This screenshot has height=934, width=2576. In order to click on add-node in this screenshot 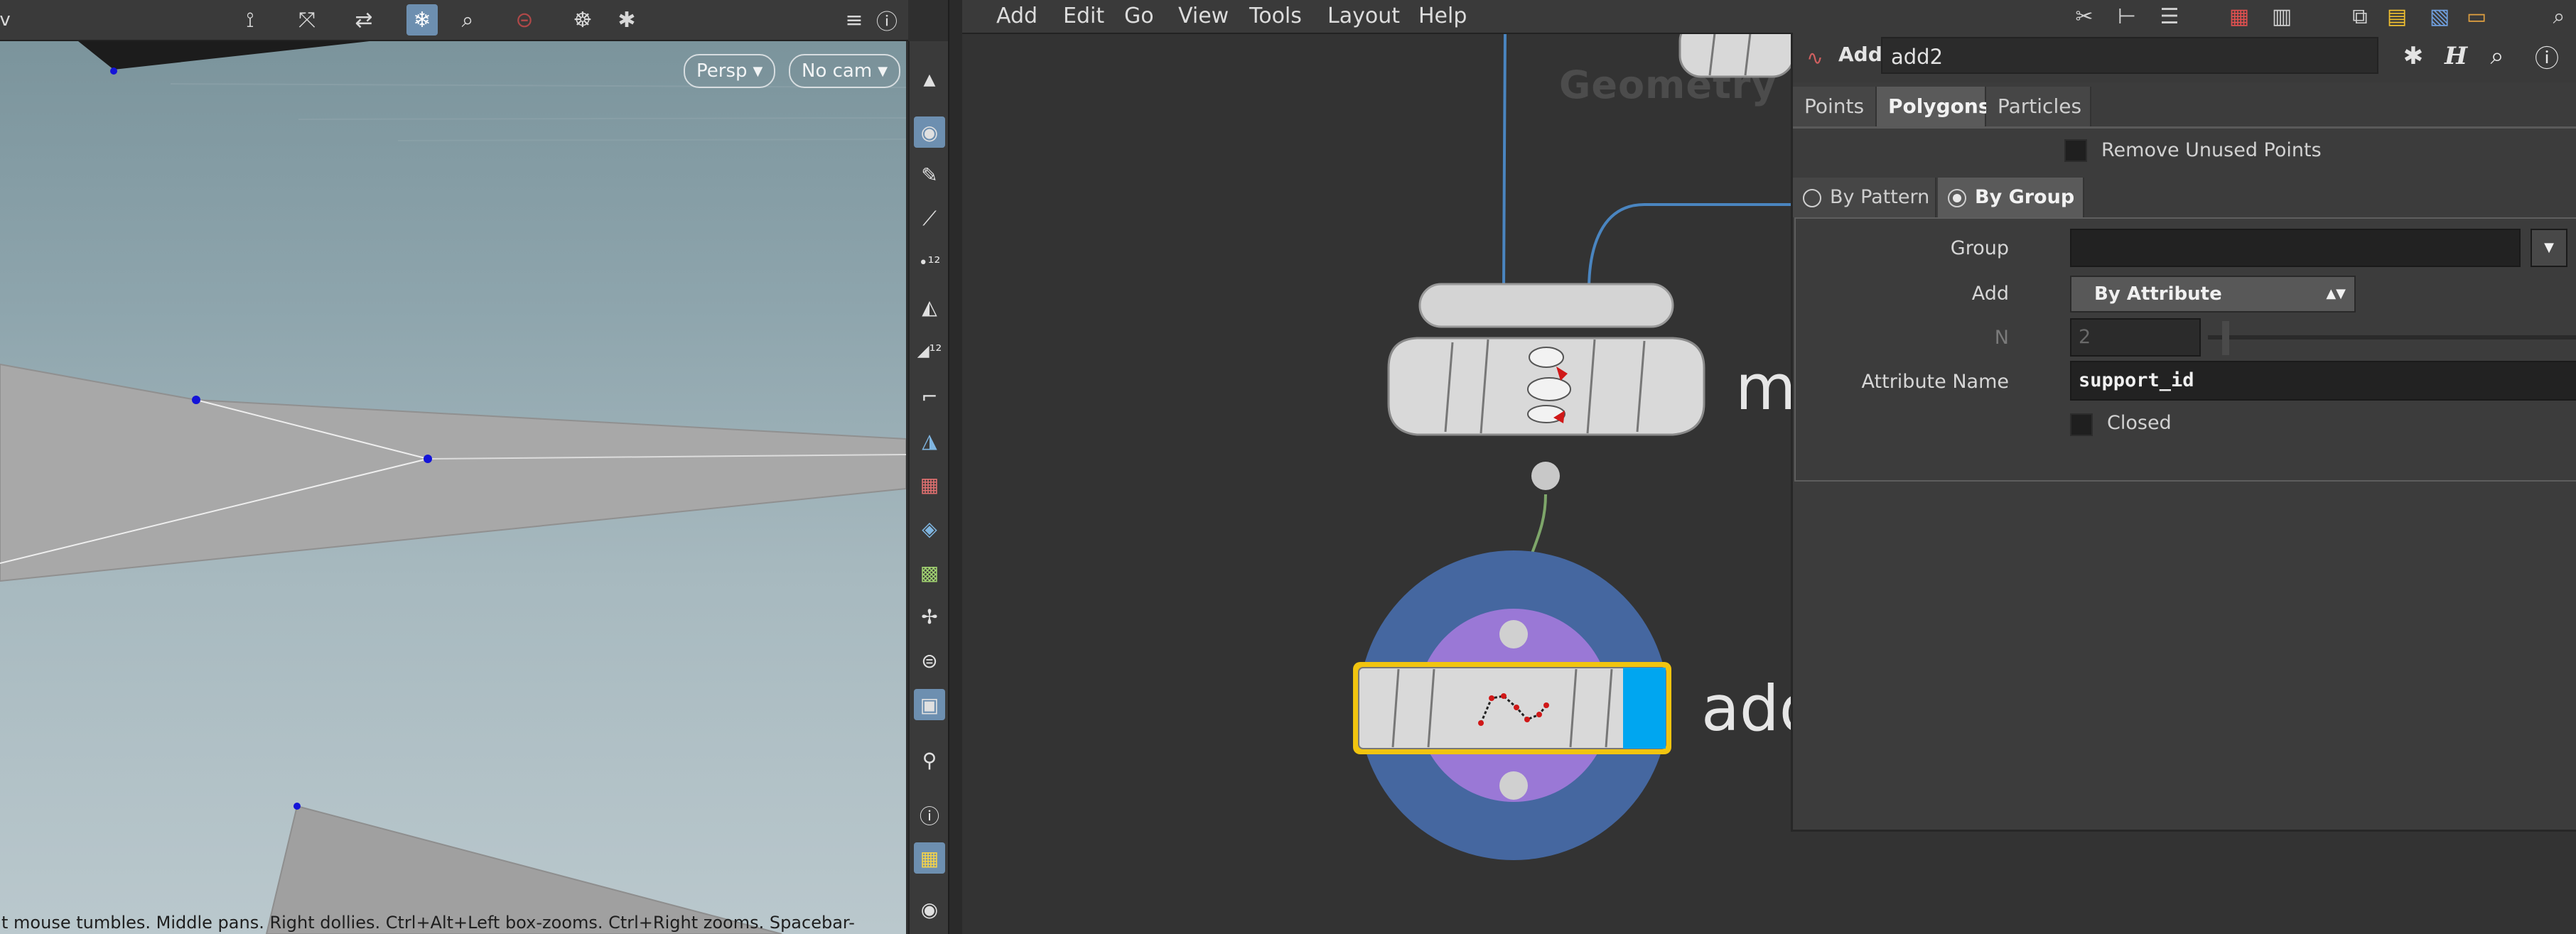, I will do `click(1512, 705)`.